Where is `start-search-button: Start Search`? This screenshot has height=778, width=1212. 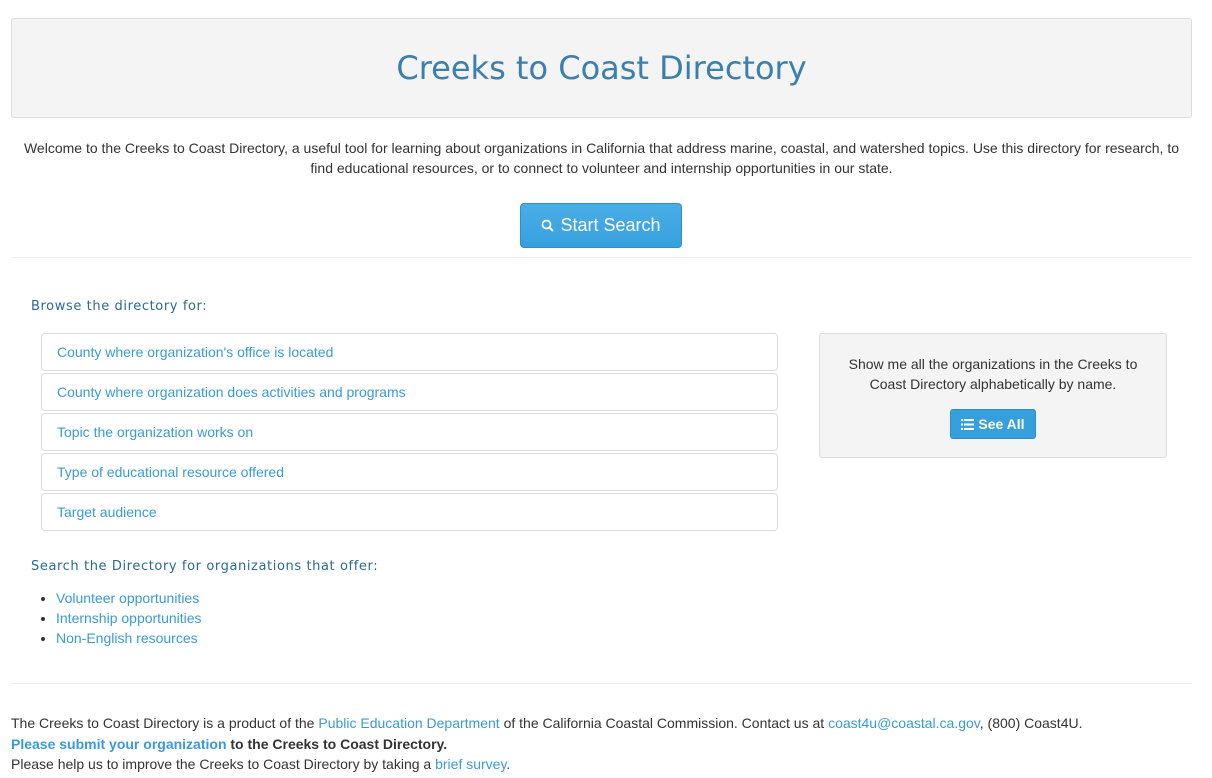 start-search-button: Start Search is located at coordinates (601, 225).